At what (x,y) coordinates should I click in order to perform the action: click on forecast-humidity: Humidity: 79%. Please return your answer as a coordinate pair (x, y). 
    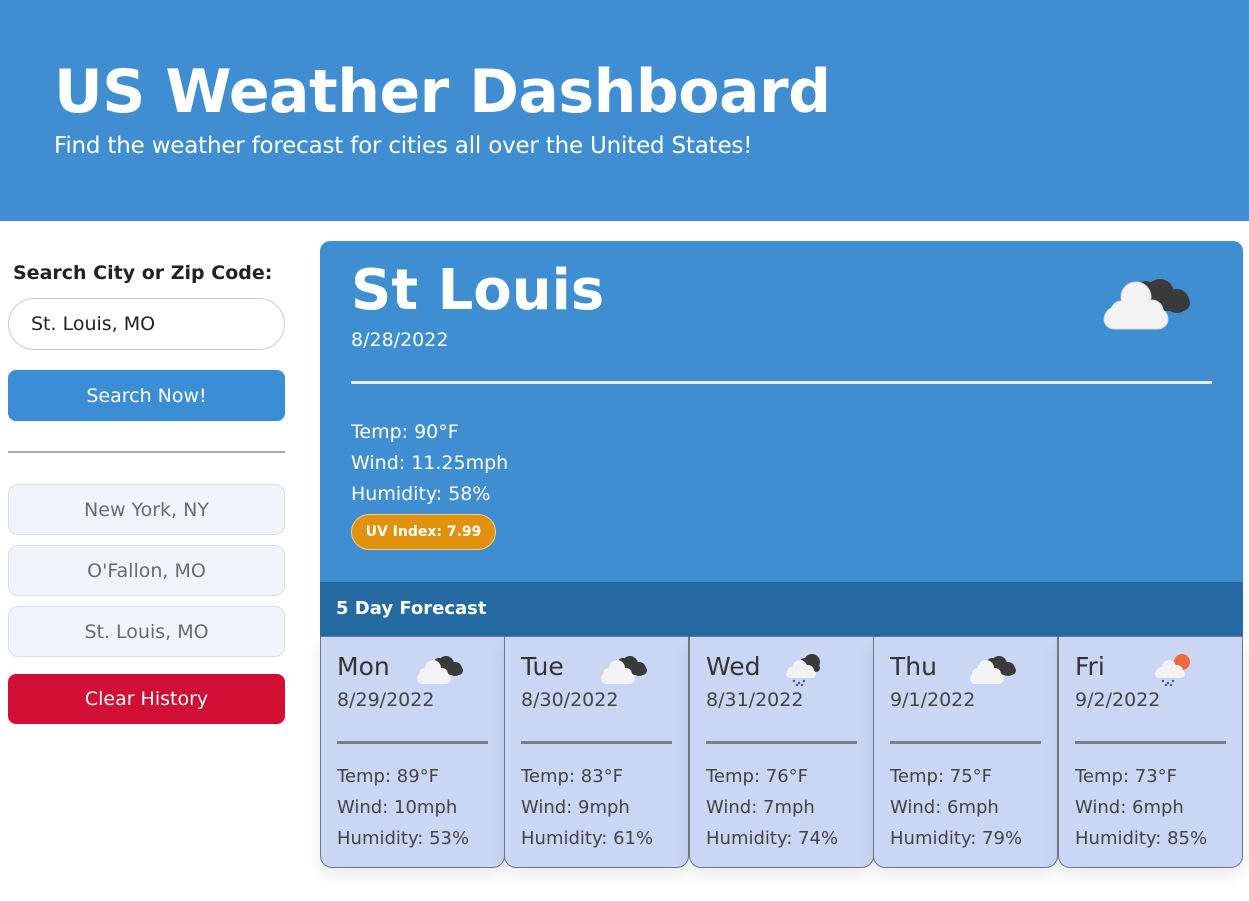
    Looking at the image, I should click on (956, 838).